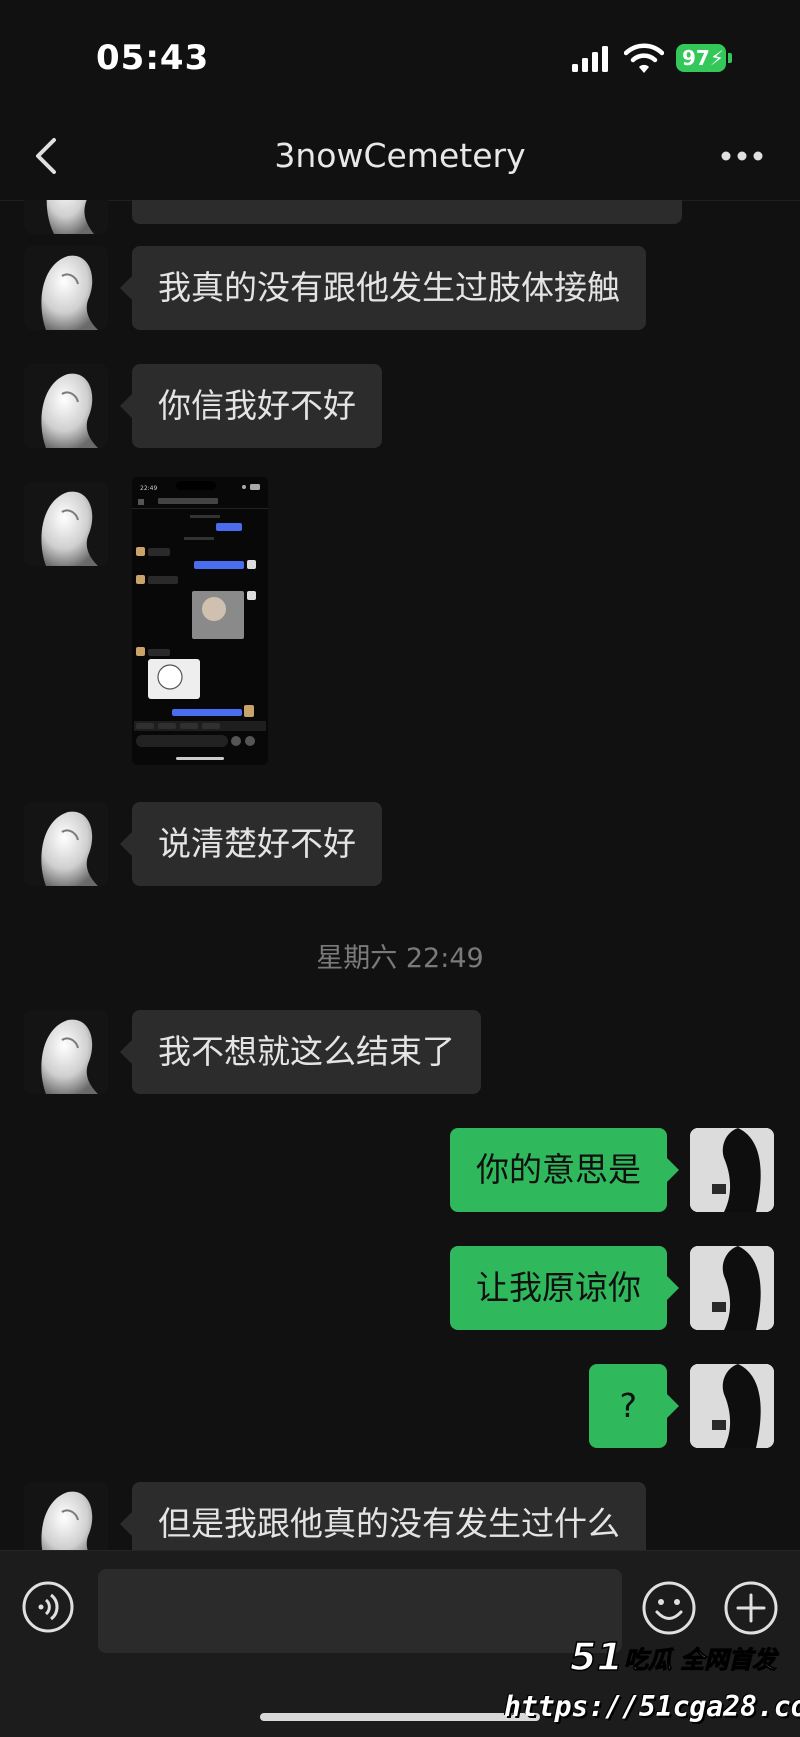  Describe the element at coordinates (590, 59) in the screenshot. I see `cellular-signal-icon` at that location.